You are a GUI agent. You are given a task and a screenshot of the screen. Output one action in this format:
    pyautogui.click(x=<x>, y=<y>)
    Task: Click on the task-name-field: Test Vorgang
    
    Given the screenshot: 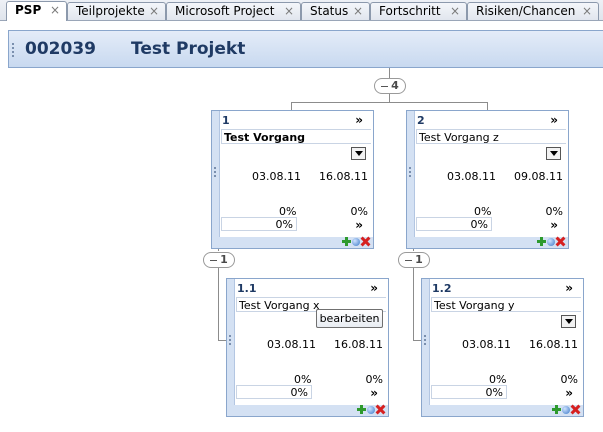 What is the action you would take?
    pyautogui.click(x=296, y=136)
    